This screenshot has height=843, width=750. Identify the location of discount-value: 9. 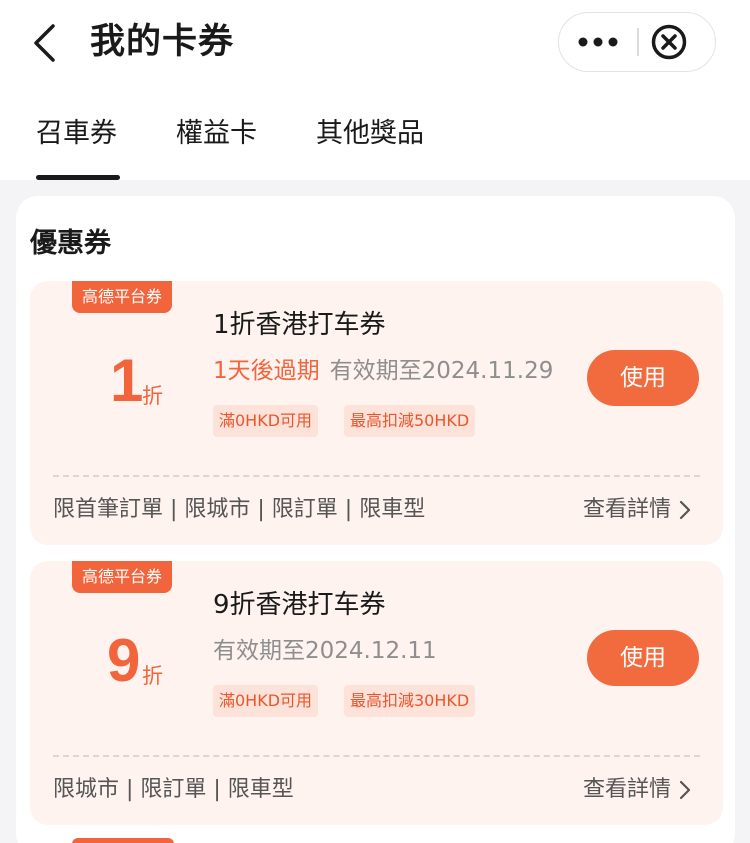
(124, 660).